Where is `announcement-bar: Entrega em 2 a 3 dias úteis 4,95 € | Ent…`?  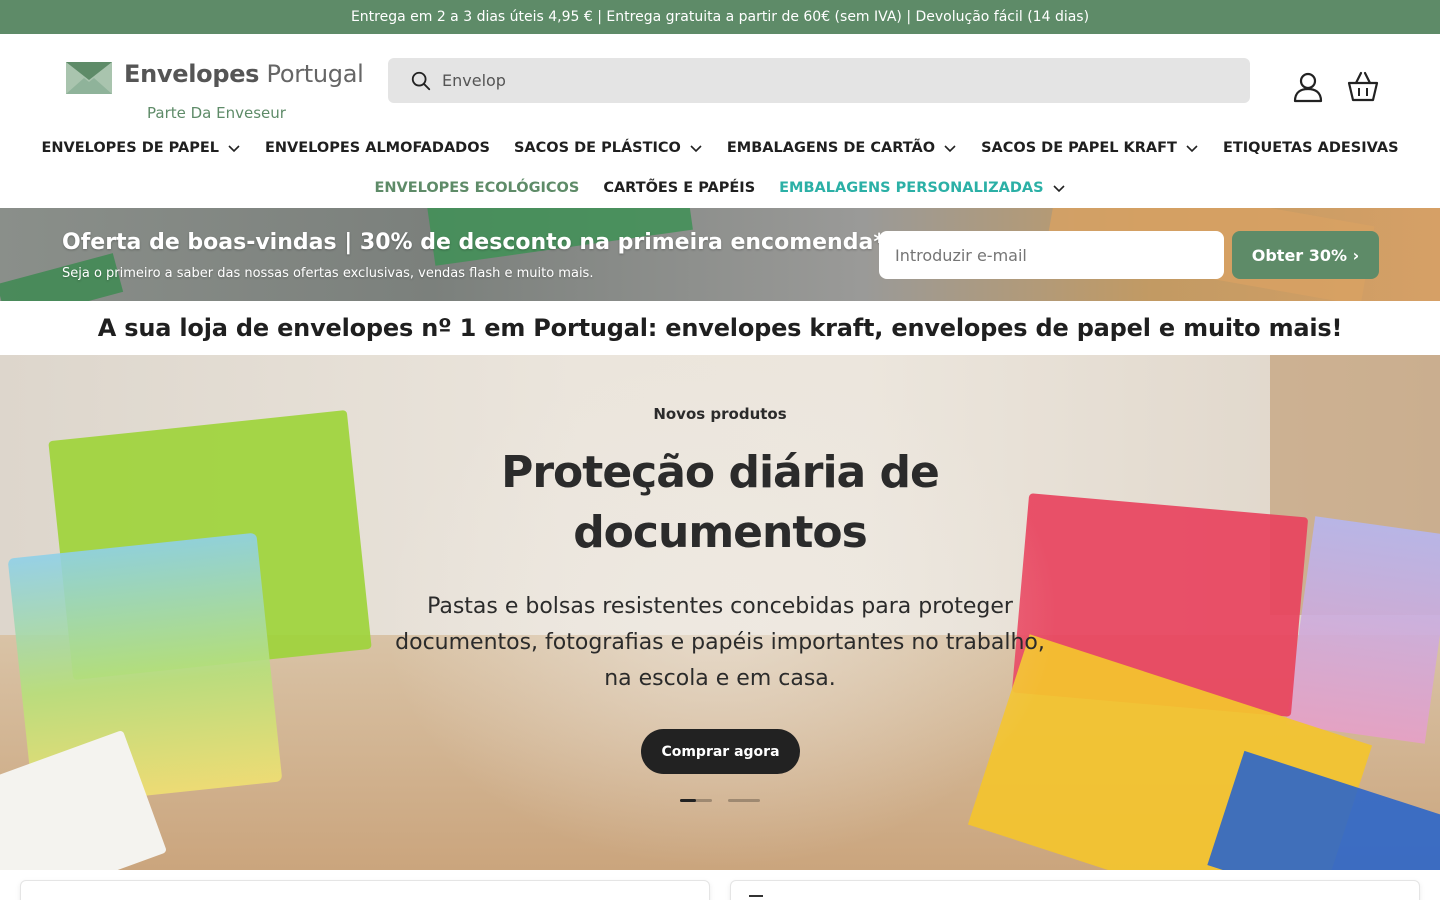
announcement-bar: Entrega em 2 a 3 dias úteis 4,95 € | Ent… is located at coordinates (720, 17).